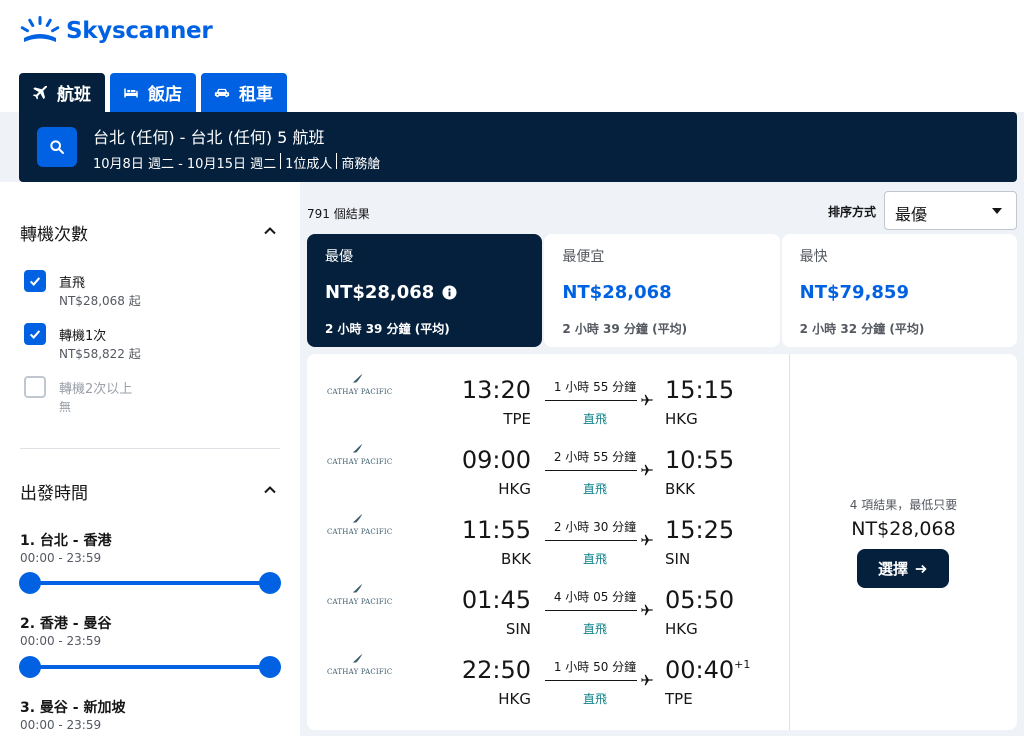  Describe the element at coordinates (950, 210) in the screenshot. I see `sort-dropdown: 最優` at that location.